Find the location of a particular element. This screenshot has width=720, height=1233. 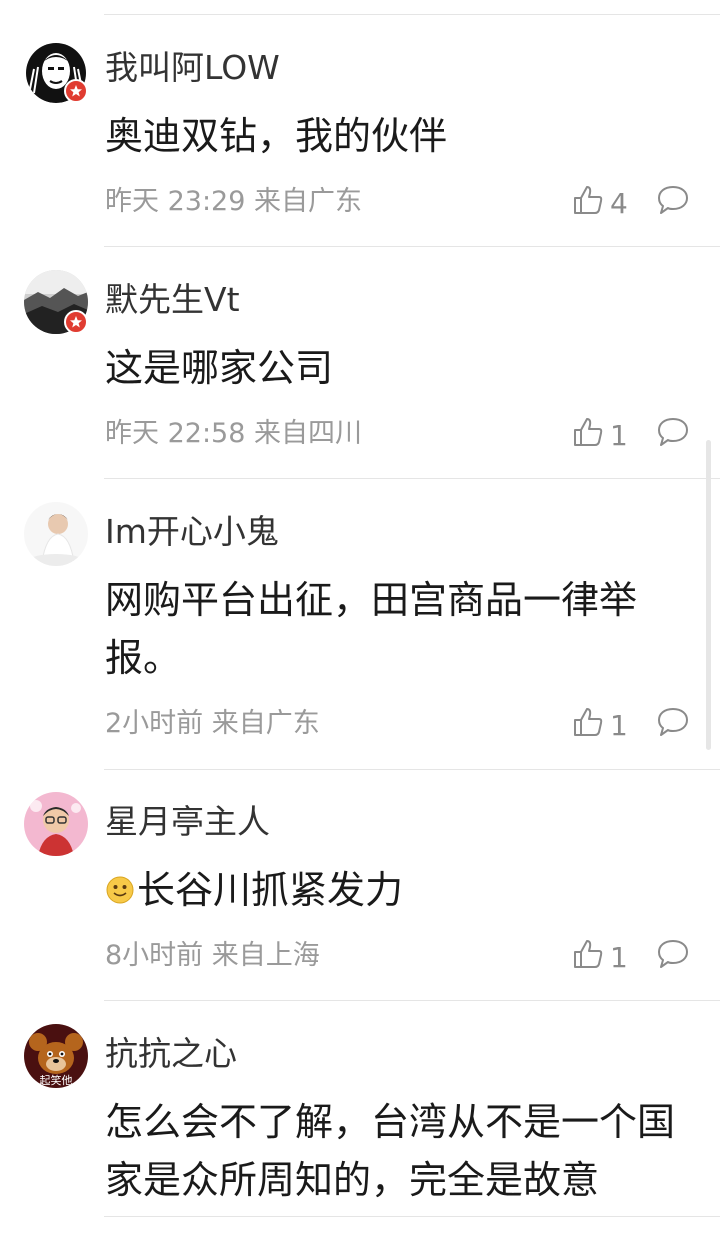

username: 我叫阿LOW is located at coordinates (192, 68).